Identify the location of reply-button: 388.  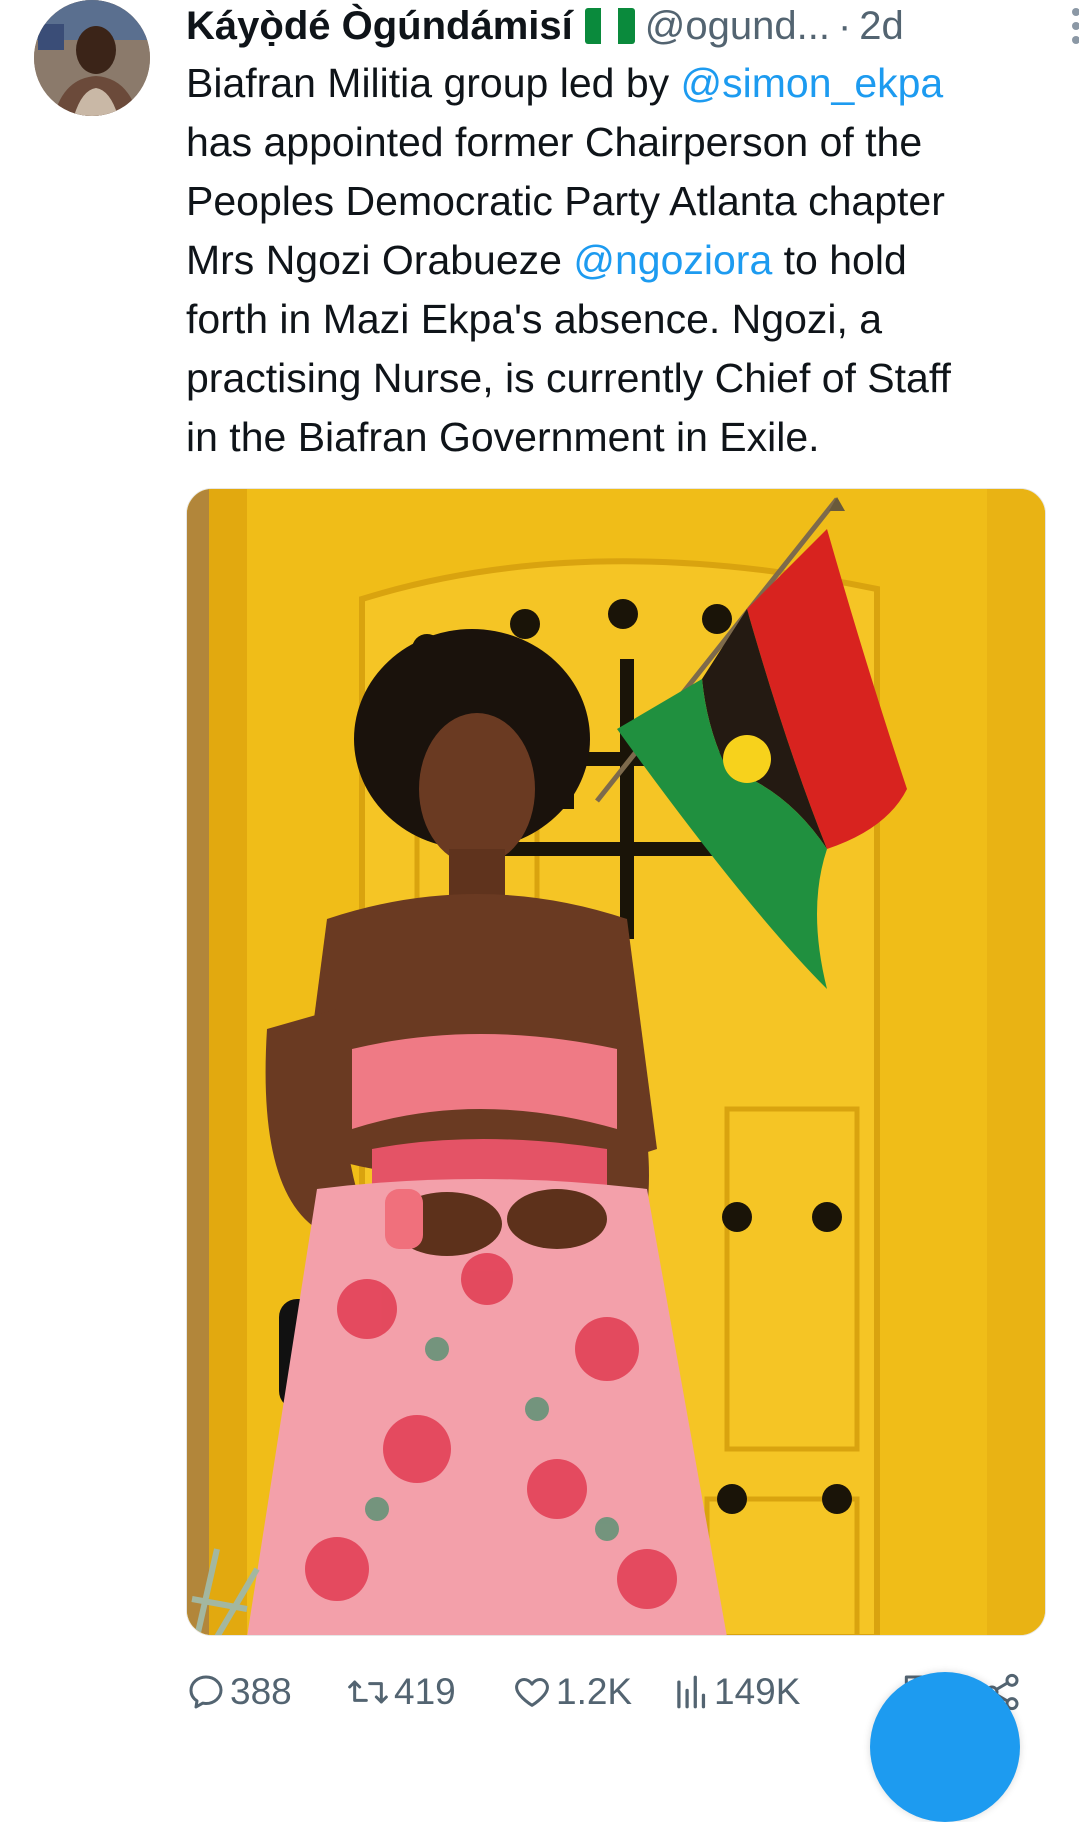
(239, 1692).